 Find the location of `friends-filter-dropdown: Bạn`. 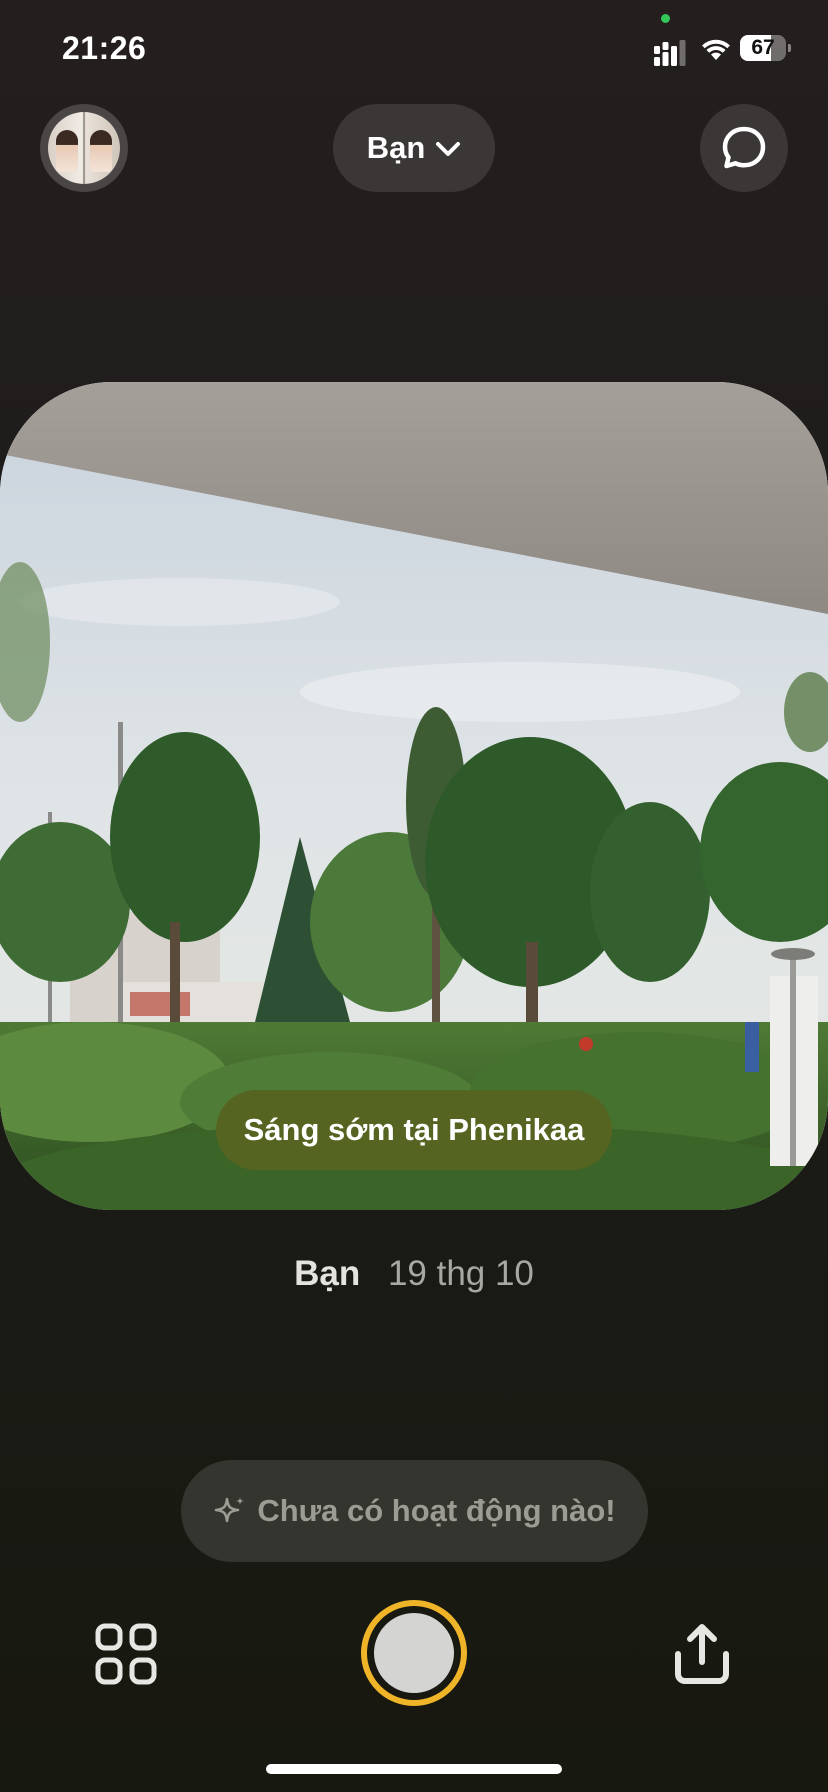

friends-filter-dropdown: Bạn is located at coordinates (414, 148).